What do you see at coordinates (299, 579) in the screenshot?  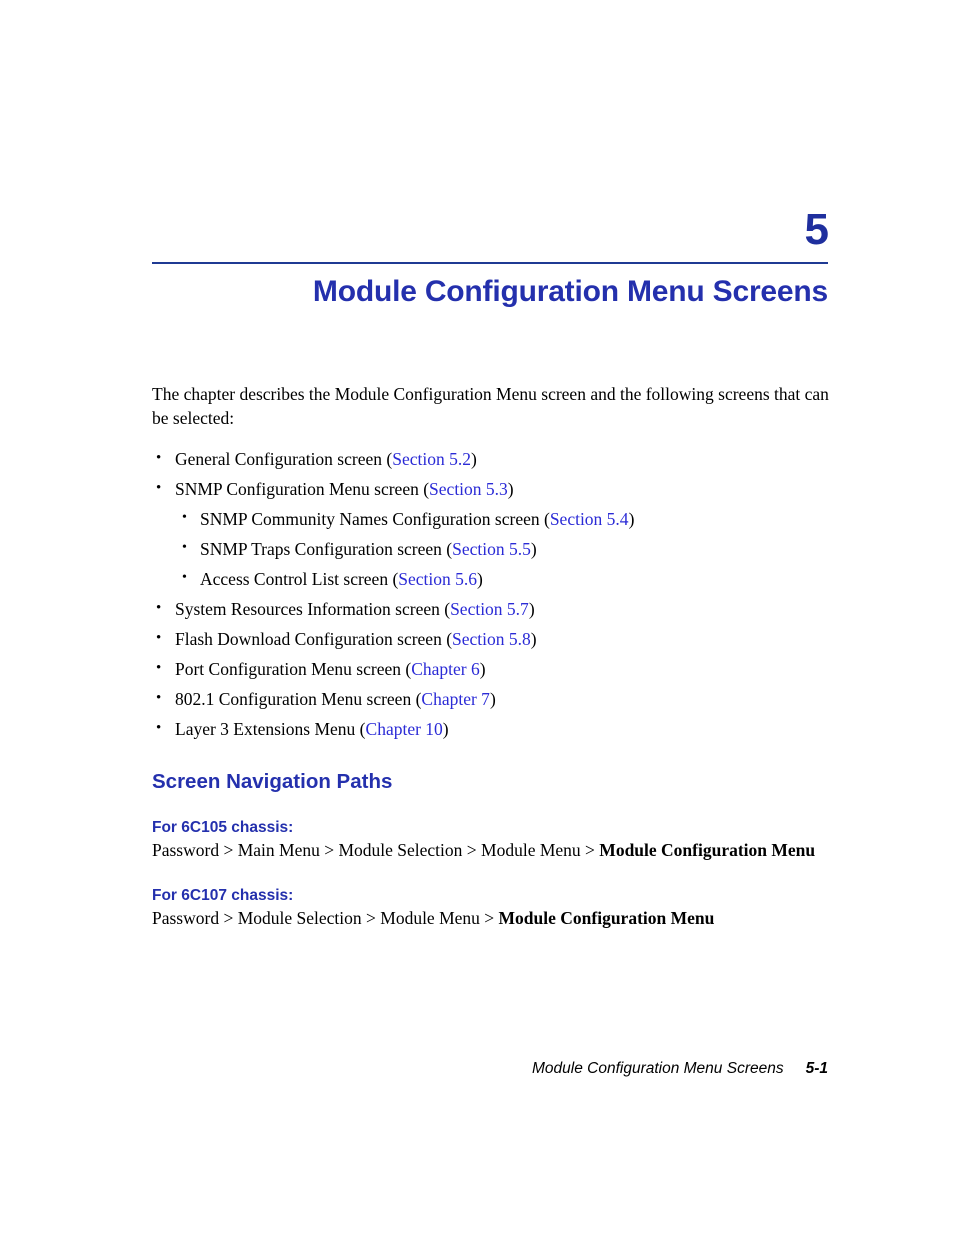 I see `list-item-text: Access Control List screen (` at bounding box center [299, 579].